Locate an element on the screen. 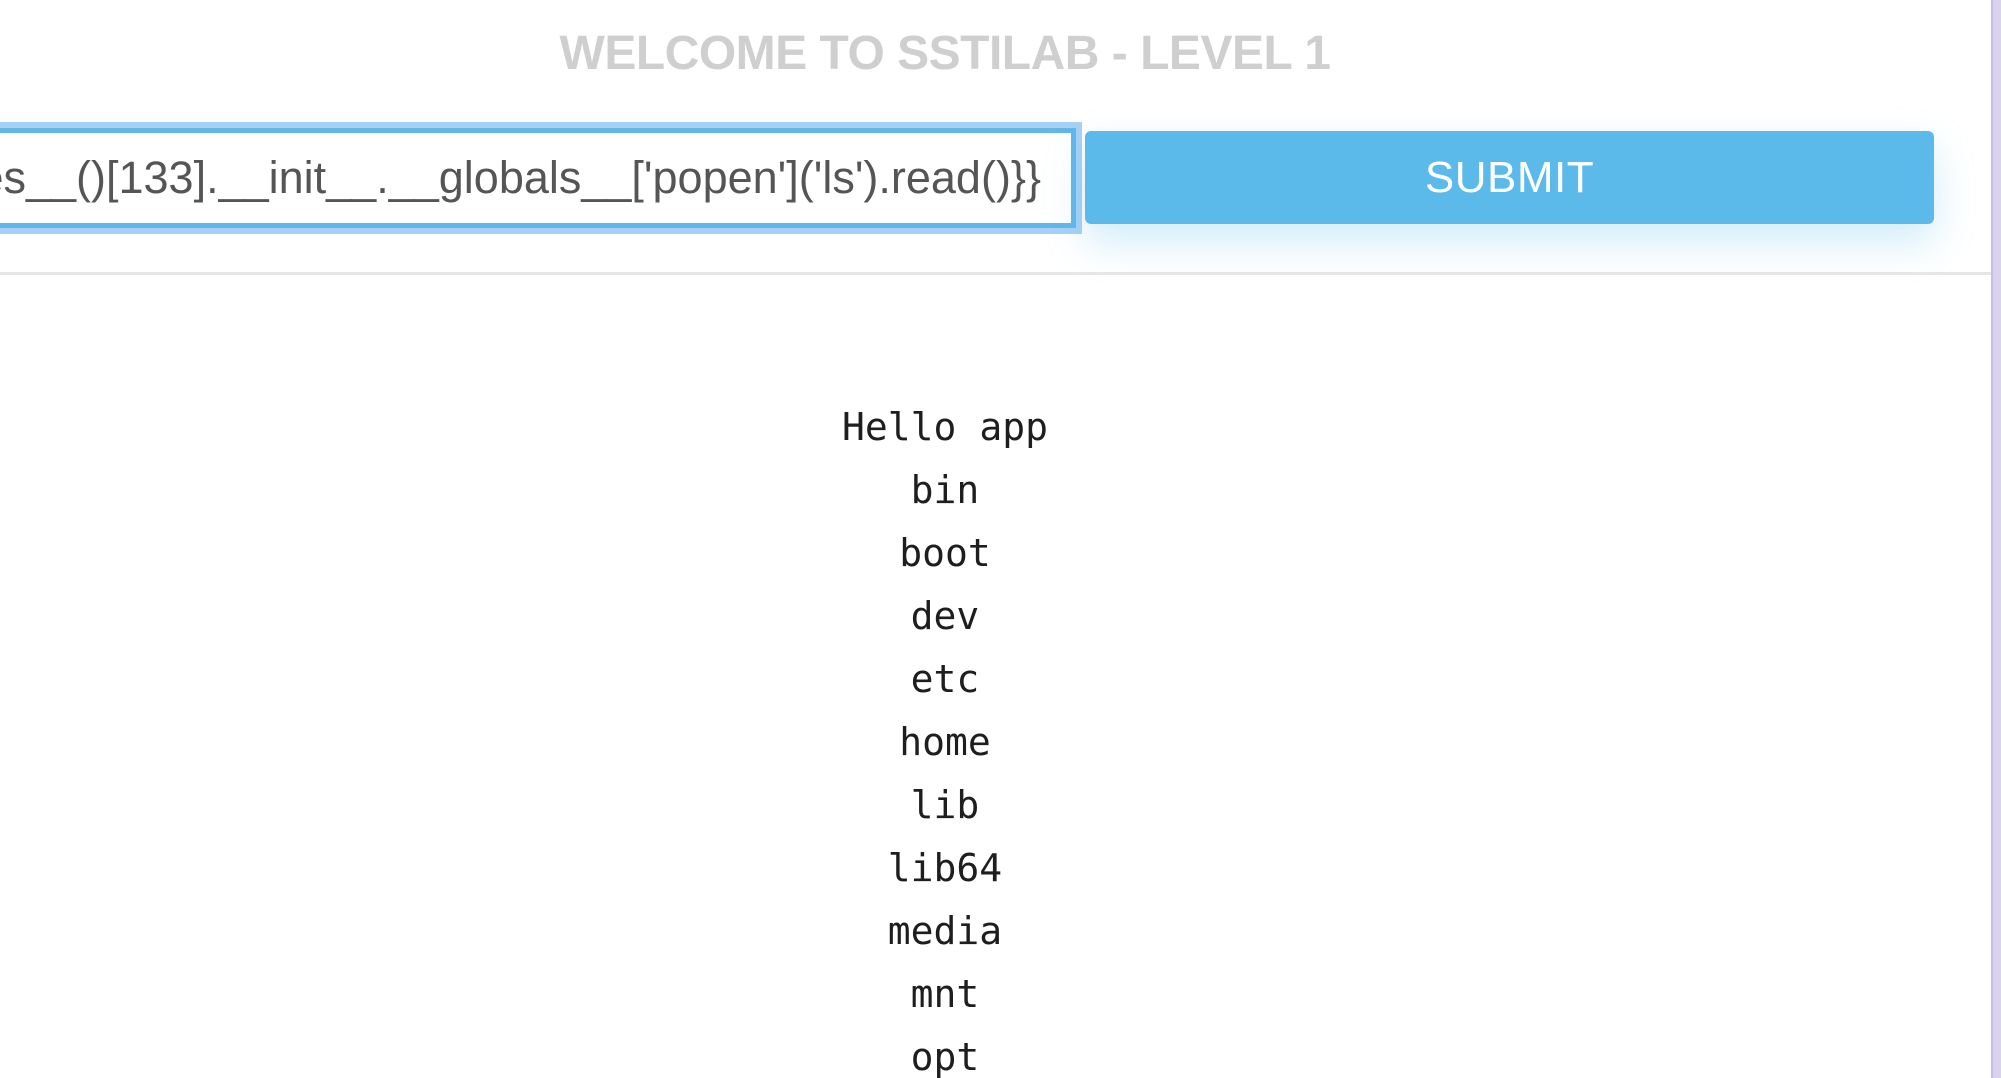 This screenshot has width=2001, height=1078. output-line: etc is located at coordinates (945, 679).